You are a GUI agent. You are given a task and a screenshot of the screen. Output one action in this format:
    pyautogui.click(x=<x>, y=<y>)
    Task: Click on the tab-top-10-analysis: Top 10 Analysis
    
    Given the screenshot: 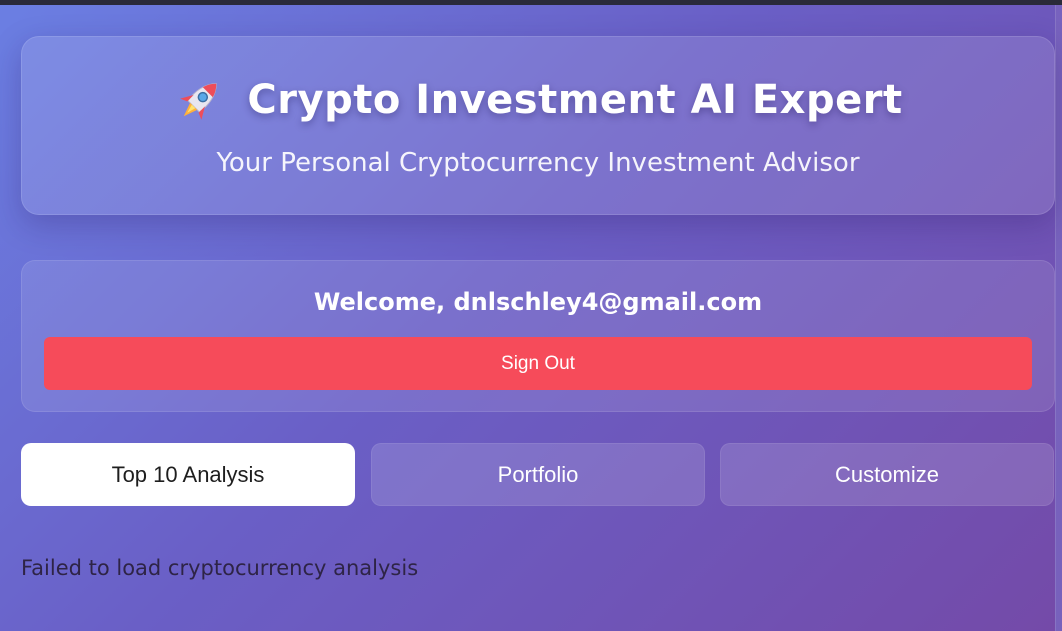 What is the action you would take?
    pyautogui.click(x=188, y=474)
    